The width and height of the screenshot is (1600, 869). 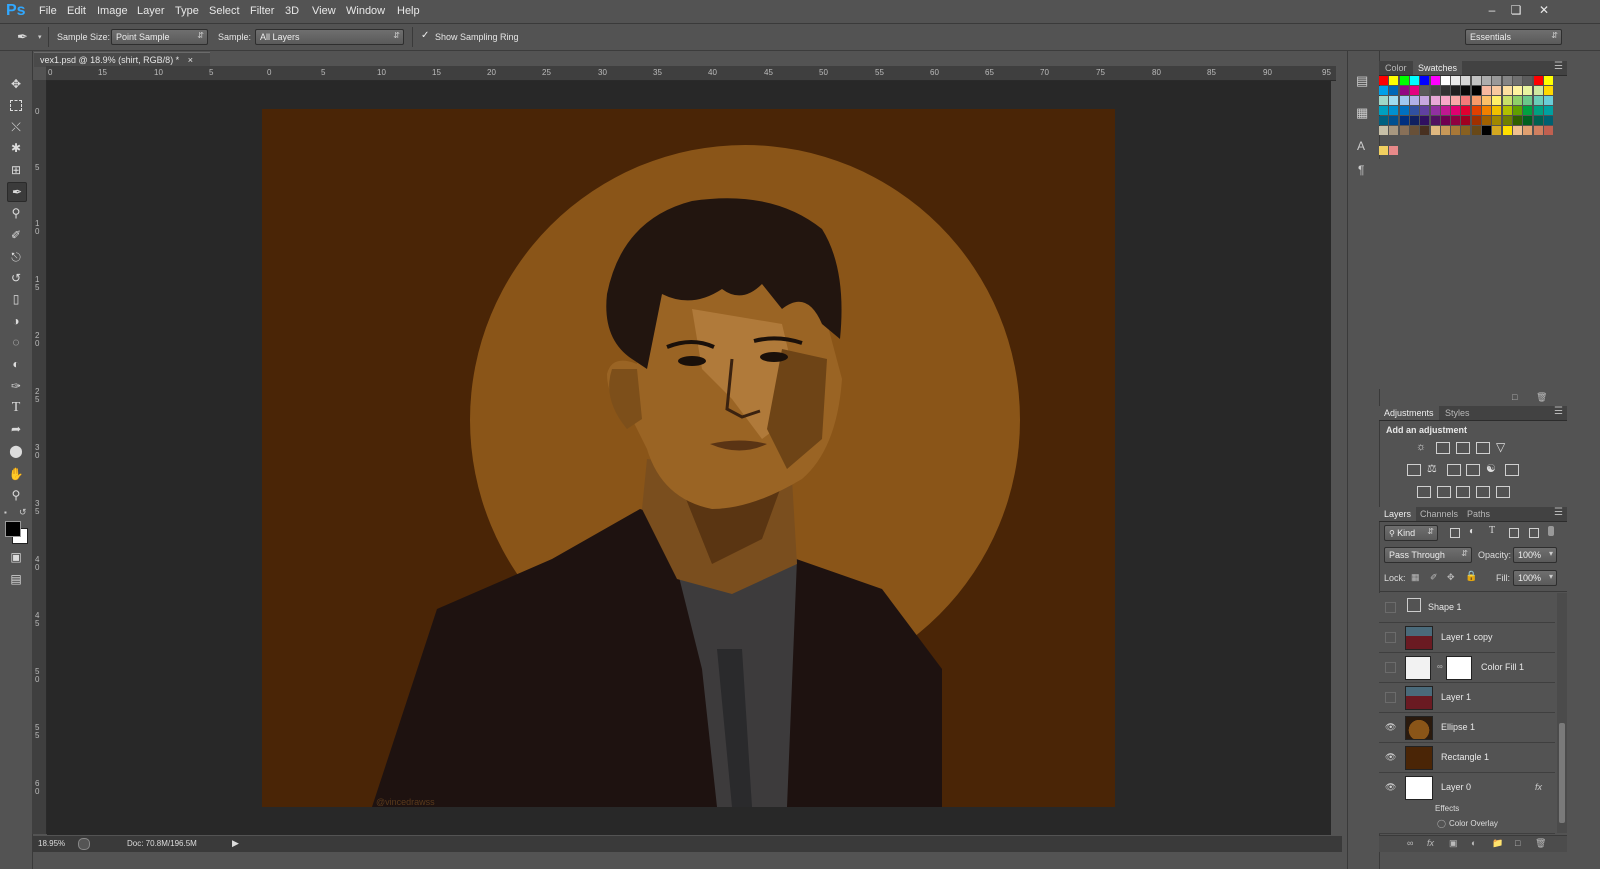 What do you see at coordinates (16, 474) in the screenshot?
I see `hand-icon: ✋` at bounding box center [16, 474].